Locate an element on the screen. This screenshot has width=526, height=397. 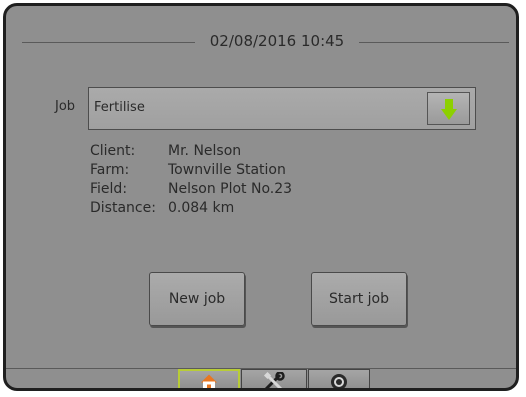
job-dropdown-button is located at coordinates (448, 108).